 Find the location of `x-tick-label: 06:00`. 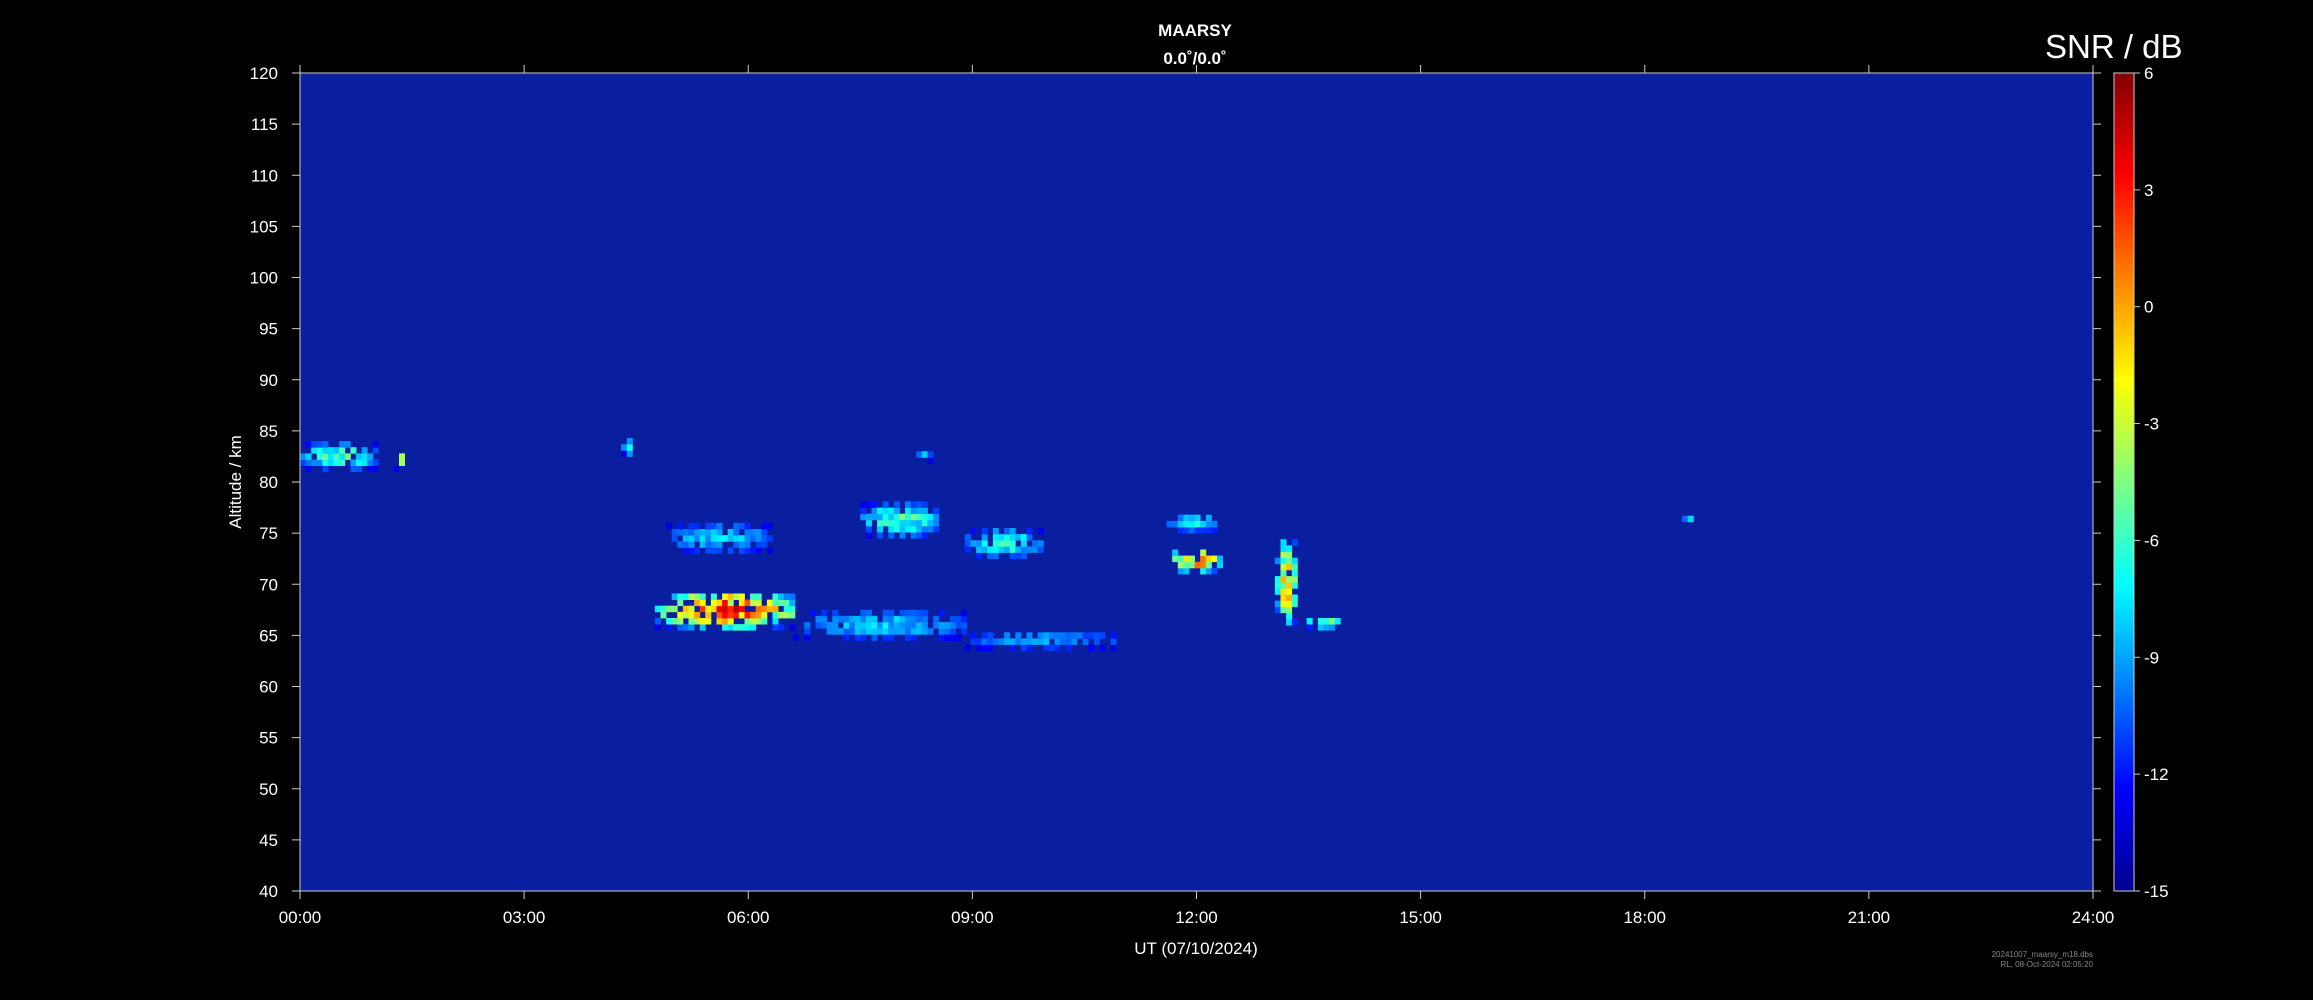

x-tick-label: 06:00 is located at coordinates (748, 917).